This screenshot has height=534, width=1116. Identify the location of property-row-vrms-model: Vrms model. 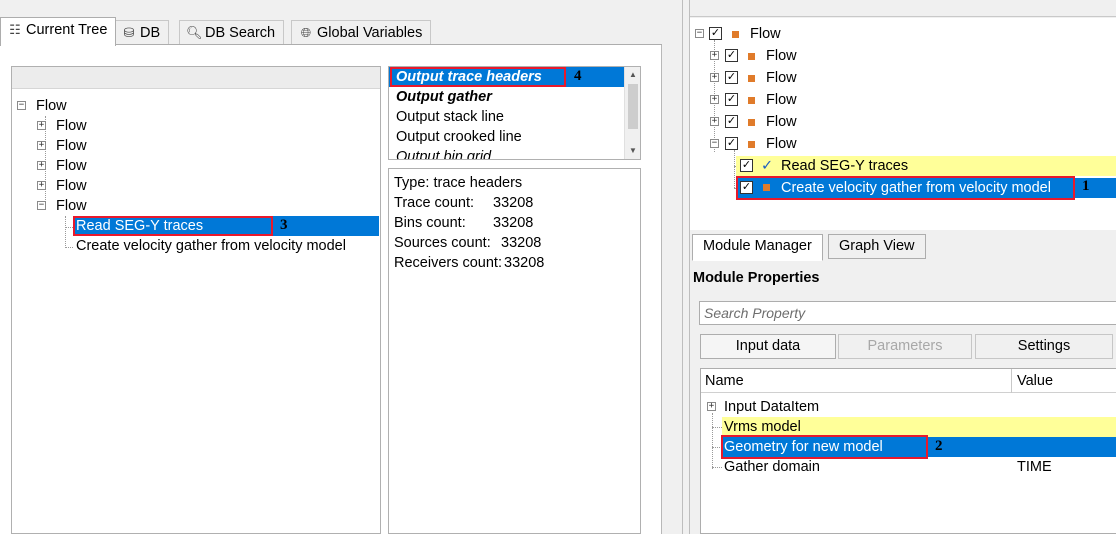
(919, 427).